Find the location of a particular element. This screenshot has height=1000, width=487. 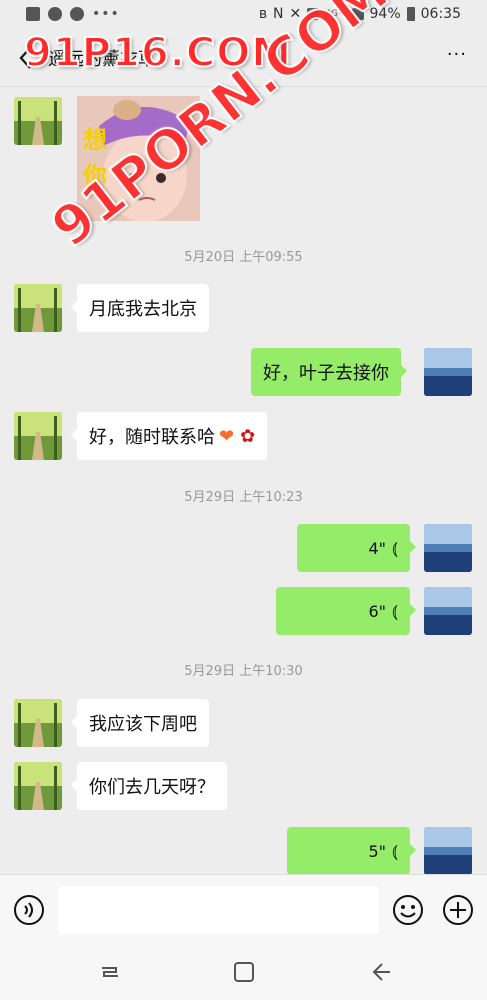

sent-message: 好，叶子去接你 is located at coordinates (329, 372).